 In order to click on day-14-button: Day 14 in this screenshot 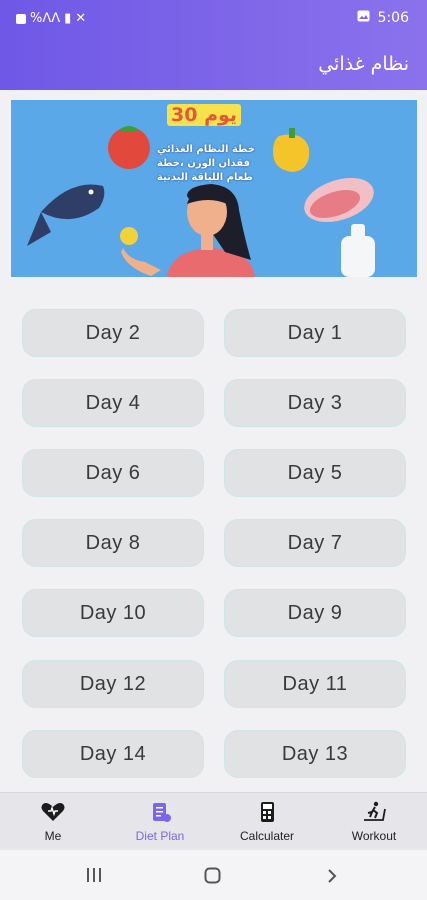, I will do `click(113, 754)`.